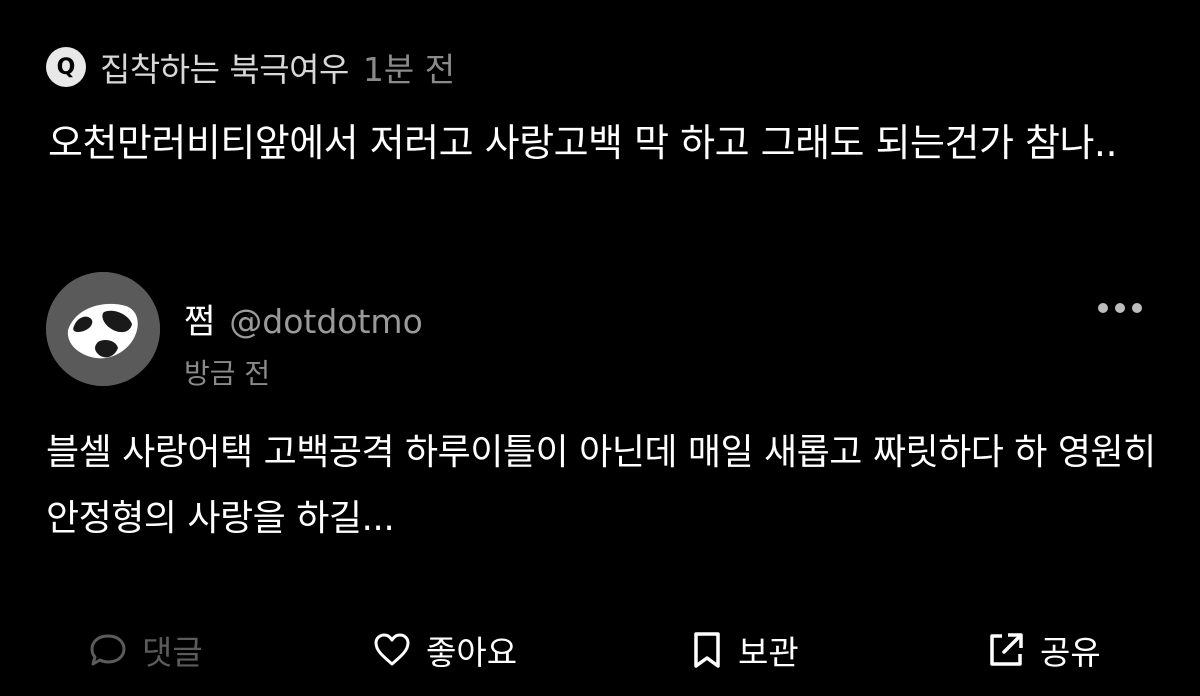  What do you see at coordinates (768, 652) in the screenshot?
I see `save-label: 보관` at bounding box center [768, 652].